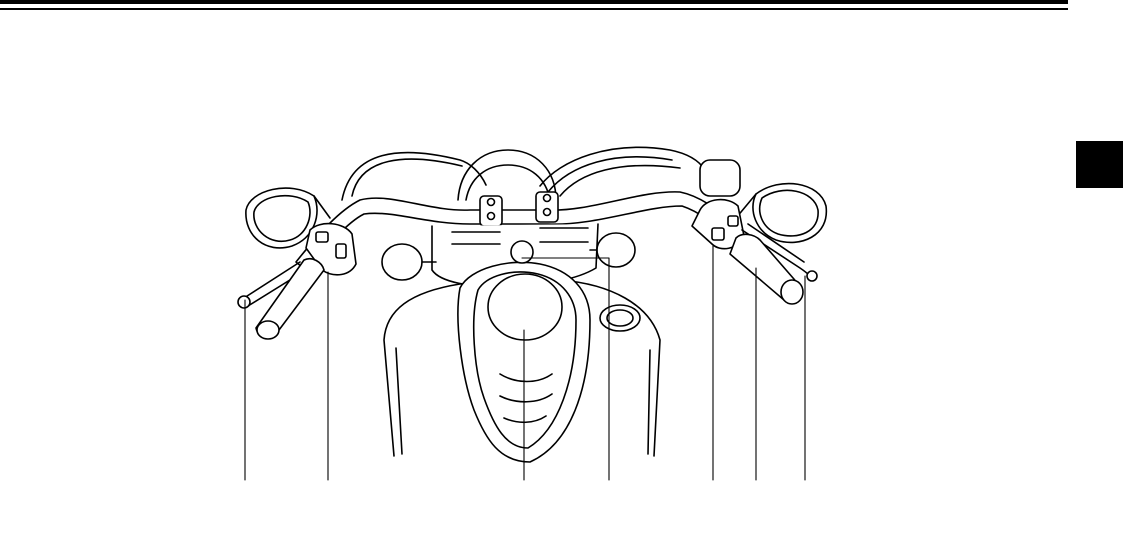 The image size is (1123, 555). What do you see at coordinates (281, 218) in the screenshot?
I see `left-mirror` at bounding box center [281, 218].